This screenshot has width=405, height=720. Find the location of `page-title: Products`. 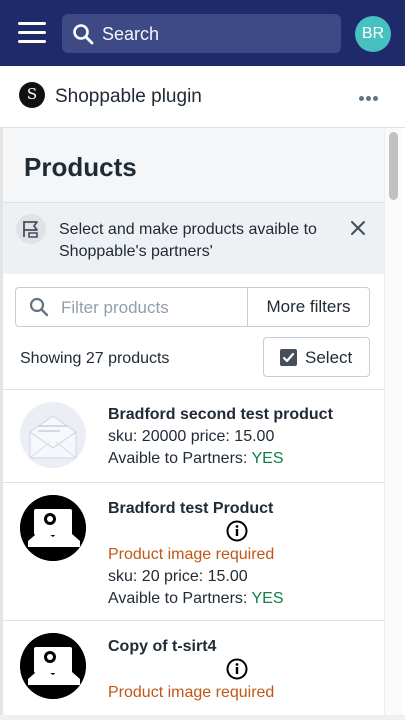

page-title: Products is located at coordinates (80, 167).